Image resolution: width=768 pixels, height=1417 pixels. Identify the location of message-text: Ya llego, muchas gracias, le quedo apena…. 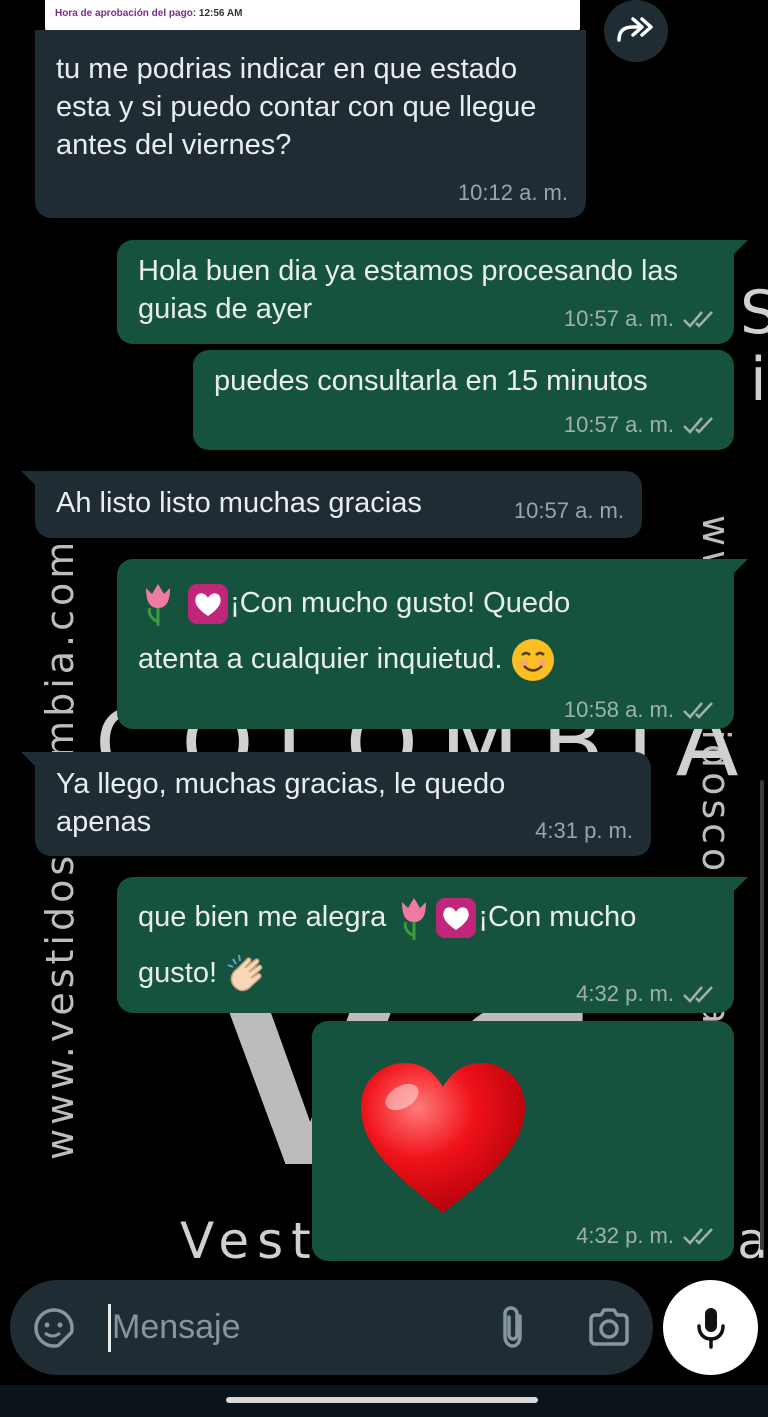
(281, 803).